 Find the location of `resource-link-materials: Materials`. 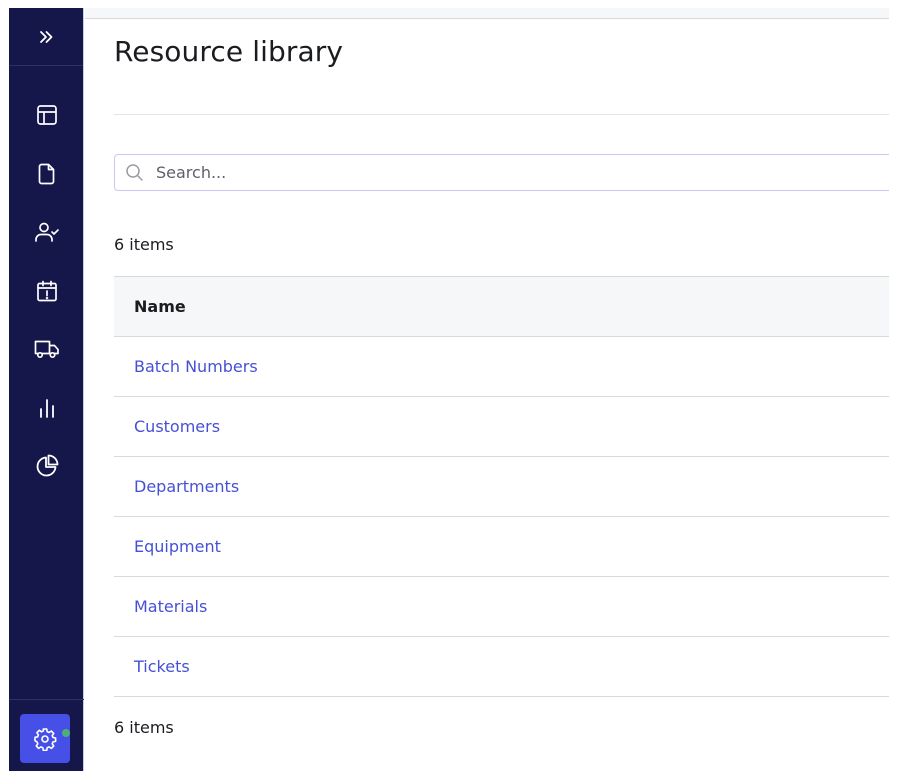

resource-link-materials: Materials is located at coordinates (170, 606).